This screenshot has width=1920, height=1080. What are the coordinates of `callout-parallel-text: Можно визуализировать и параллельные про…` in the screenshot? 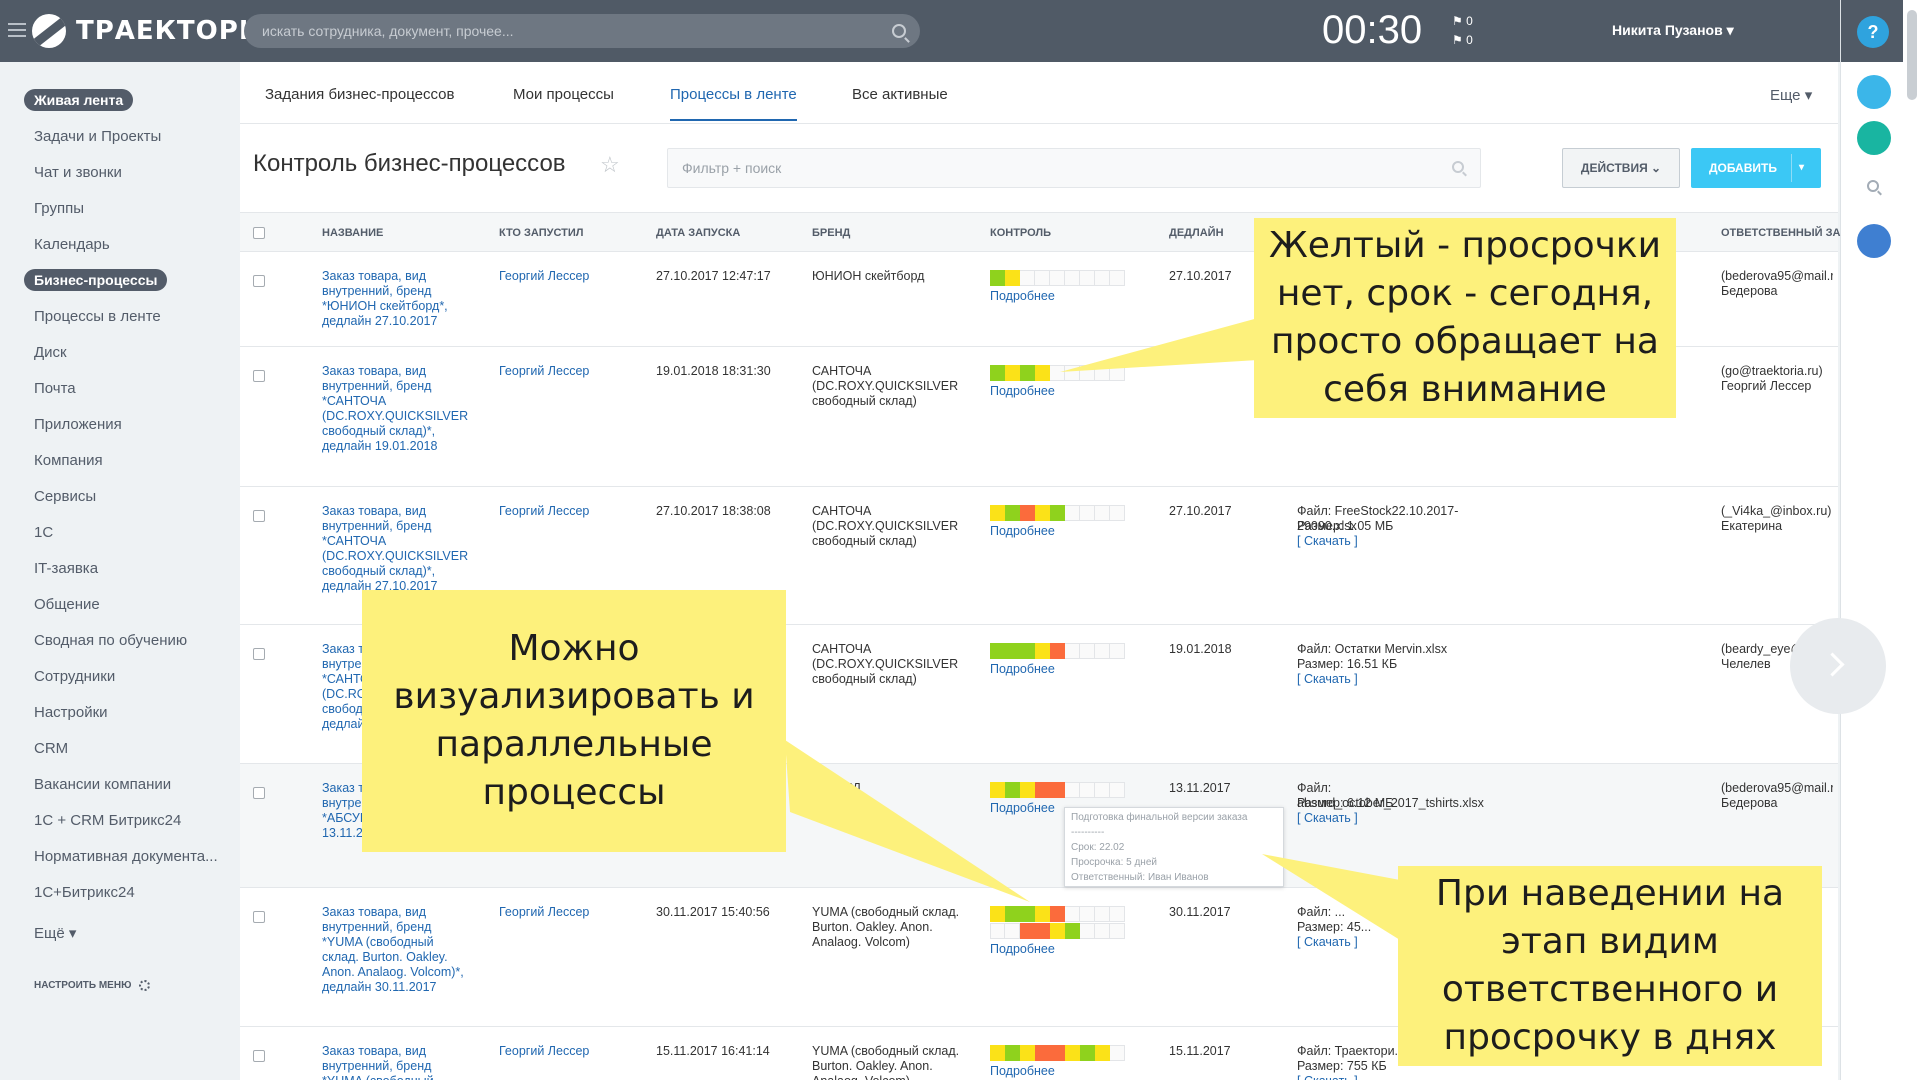 It's located at (574, 720).